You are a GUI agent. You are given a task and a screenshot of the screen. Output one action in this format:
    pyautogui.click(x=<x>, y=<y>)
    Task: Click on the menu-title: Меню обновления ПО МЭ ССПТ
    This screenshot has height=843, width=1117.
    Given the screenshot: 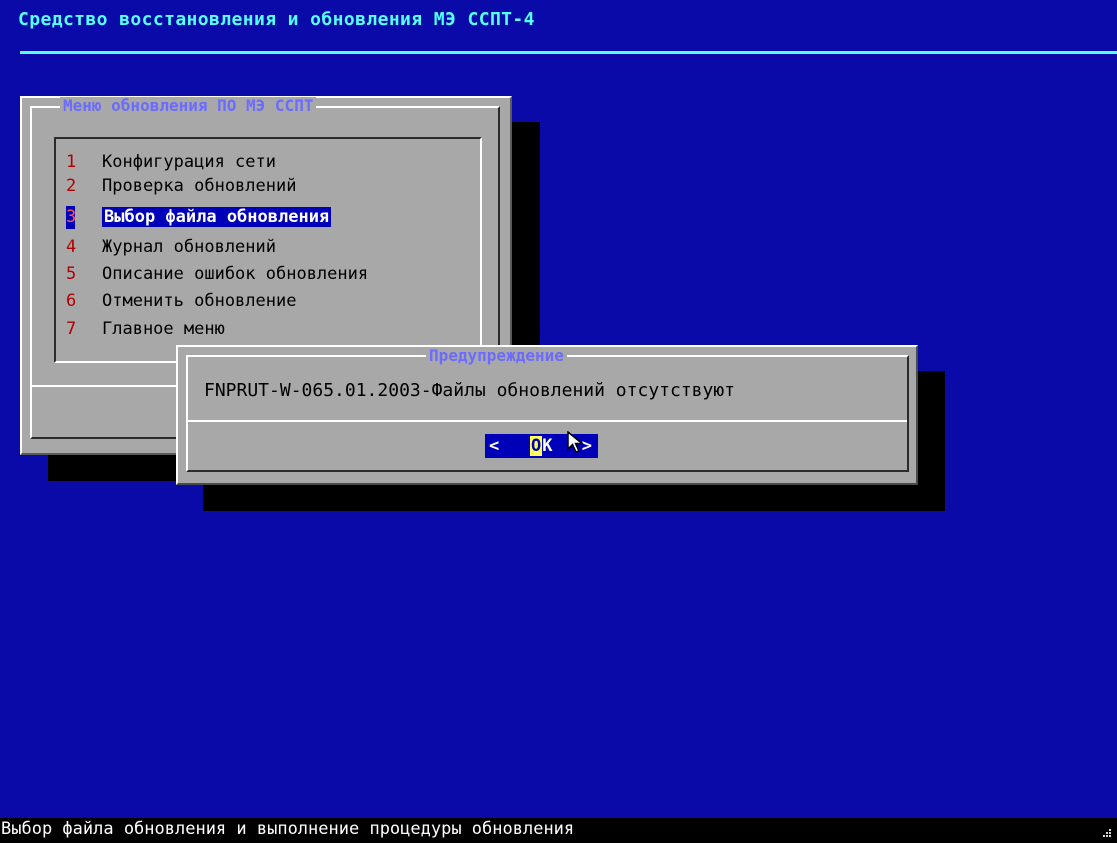 What is the action you would take?
    pyautogui.click(x=188, y=106)
    